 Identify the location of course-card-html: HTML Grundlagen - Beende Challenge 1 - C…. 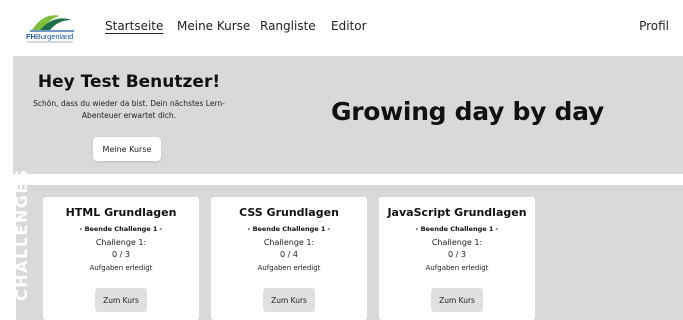
(121, 258).